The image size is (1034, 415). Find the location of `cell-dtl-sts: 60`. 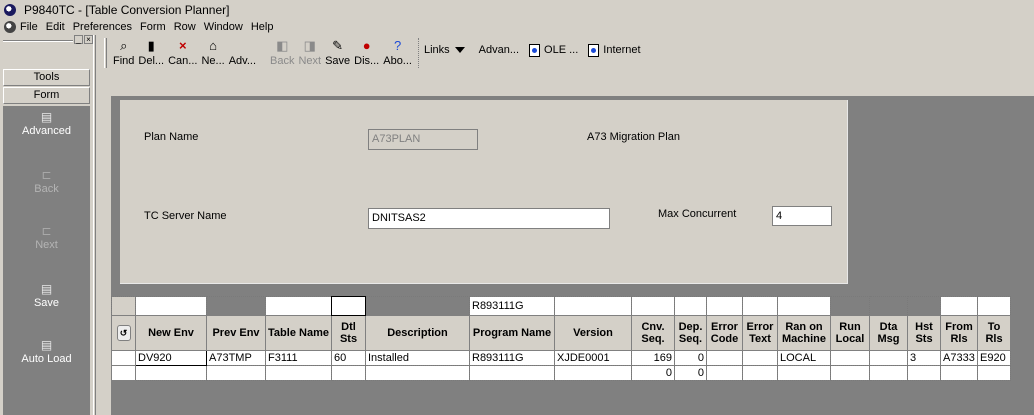

cell-dtl-sts: 60 is located at coordinates (348, 358).